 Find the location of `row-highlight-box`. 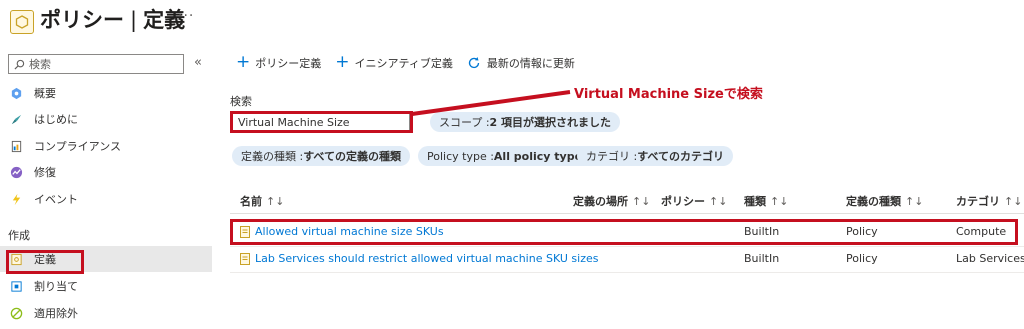

row-highlight-box is located at coordinates (624, 232).